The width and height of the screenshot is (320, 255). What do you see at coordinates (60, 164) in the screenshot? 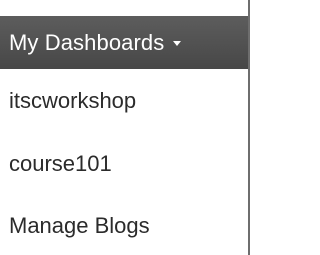
I see `menu-item-link: course101` at bounding box center [60, 164].